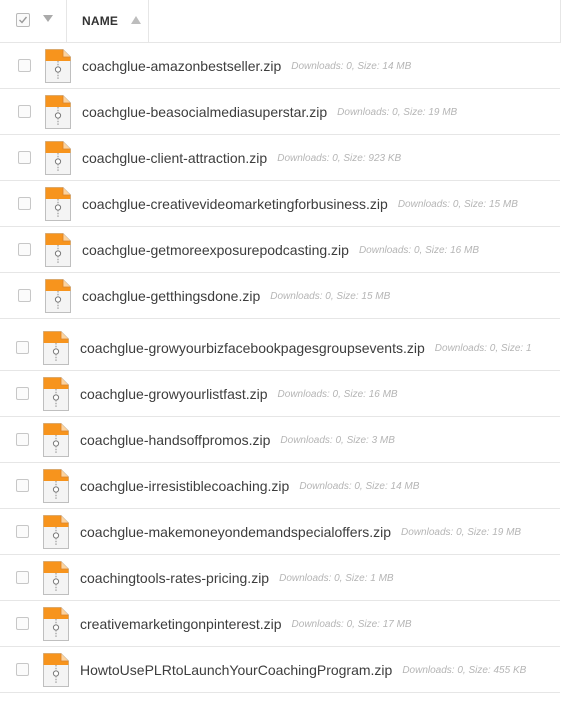 This screenshot has height=719, width=562. What do you see at coordinates (175, 440) in the screenshot?
I see `file-name-link: coachglue-handsoffpromos.zip` at bounding box center [175, 440].